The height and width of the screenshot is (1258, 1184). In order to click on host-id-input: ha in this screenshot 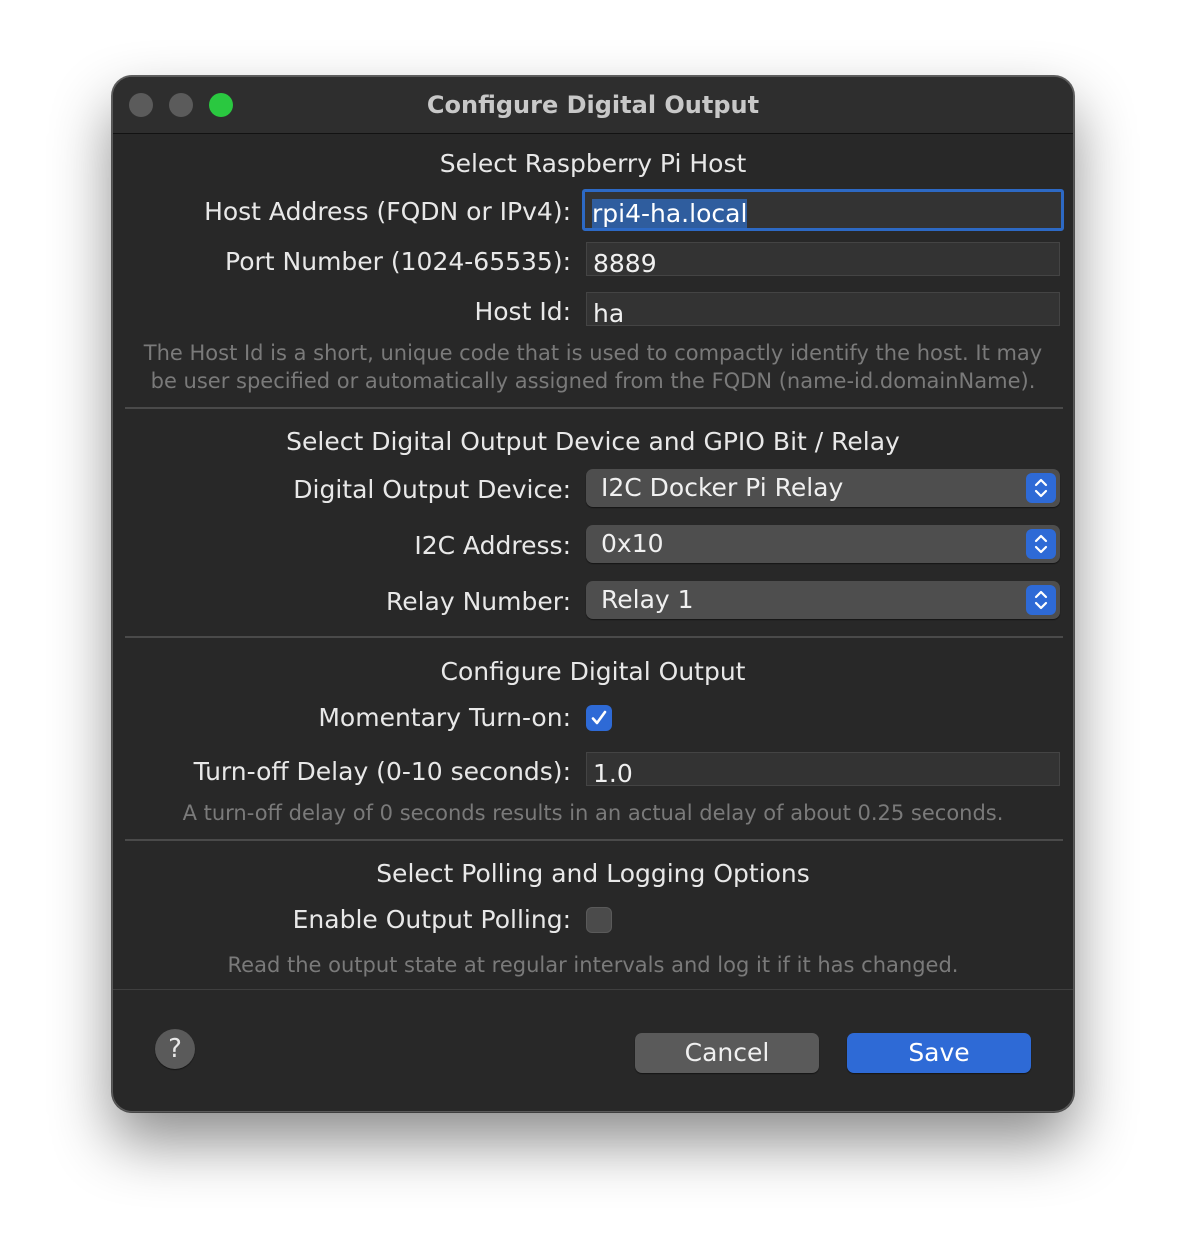, I will do `click(823, 309)`.